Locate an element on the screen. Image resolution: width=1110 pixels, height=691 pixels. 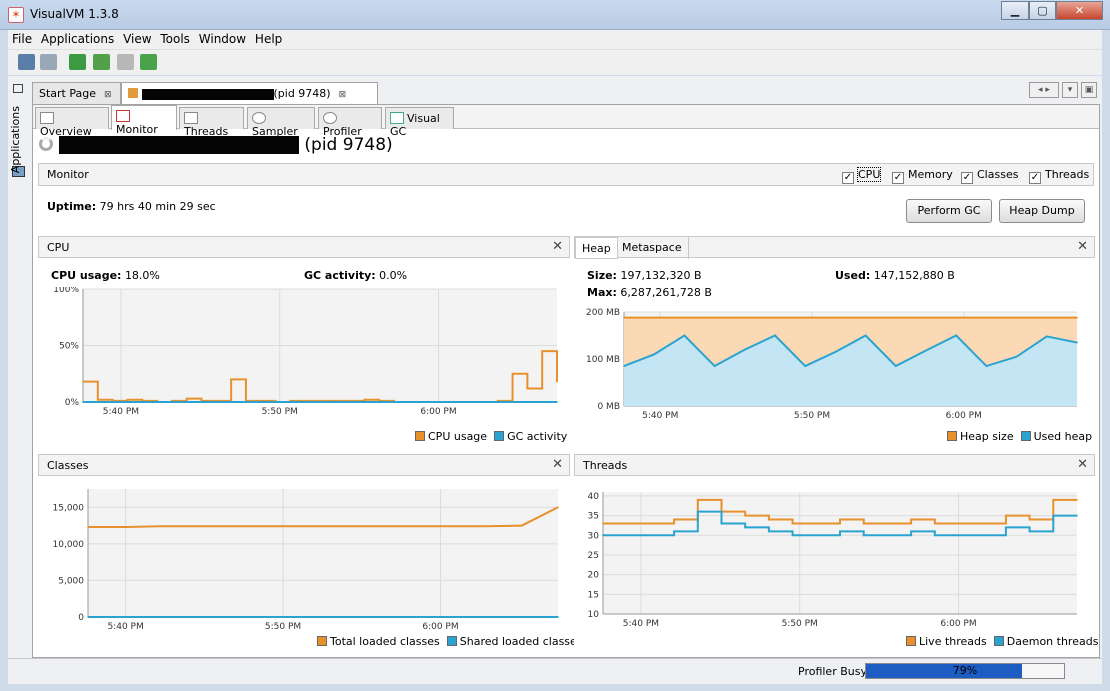
classes-checkbox: ✓ Classes is located at coordinates (989, 176).